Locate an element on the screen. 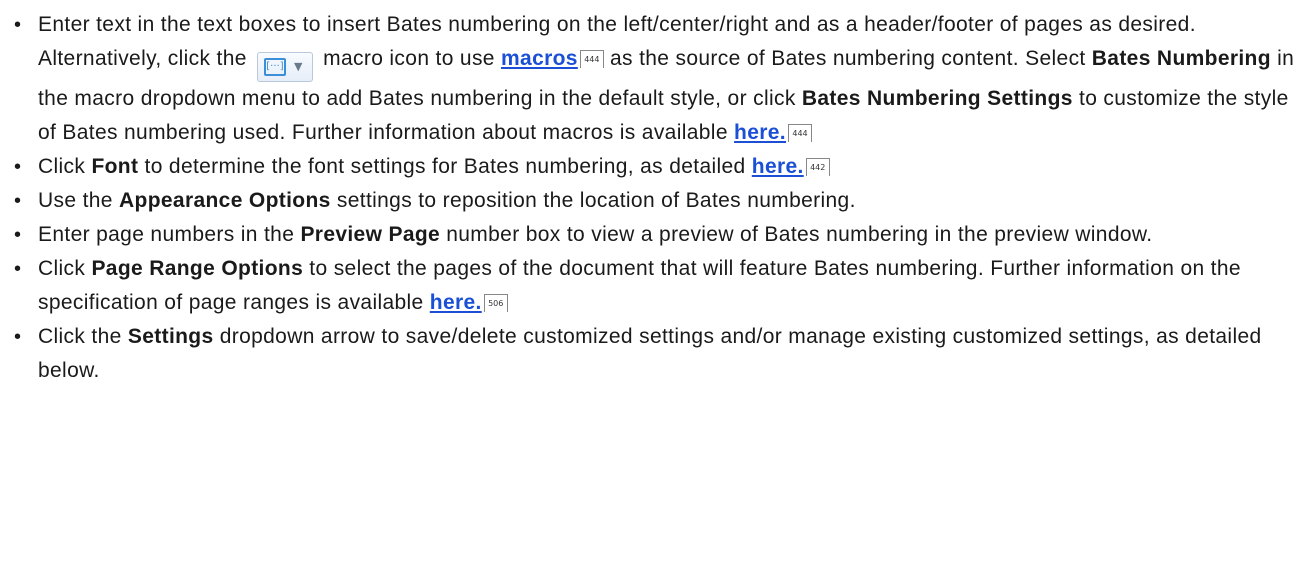 This screenshot has height=573, width=1307. dropdown-caret-icon: ▼ is located at coordinates (298, 66).